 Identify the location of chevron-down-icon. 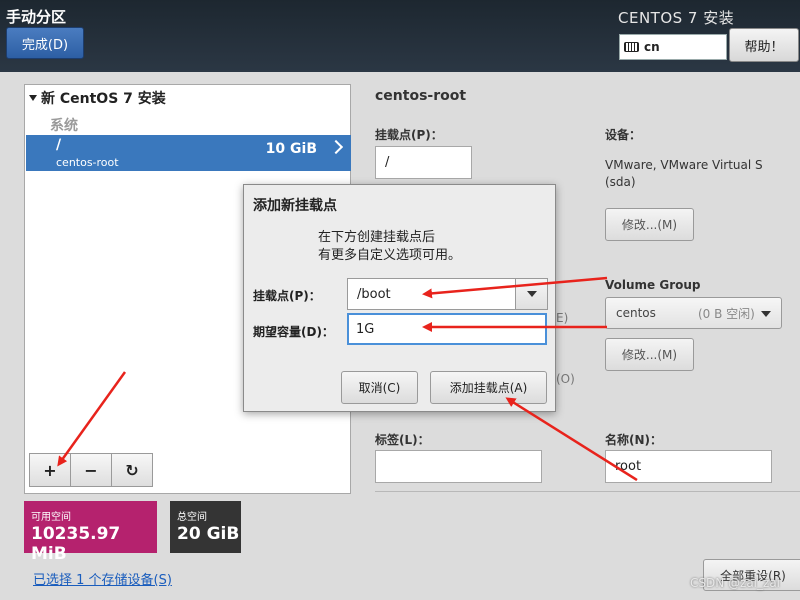
(766, 314).